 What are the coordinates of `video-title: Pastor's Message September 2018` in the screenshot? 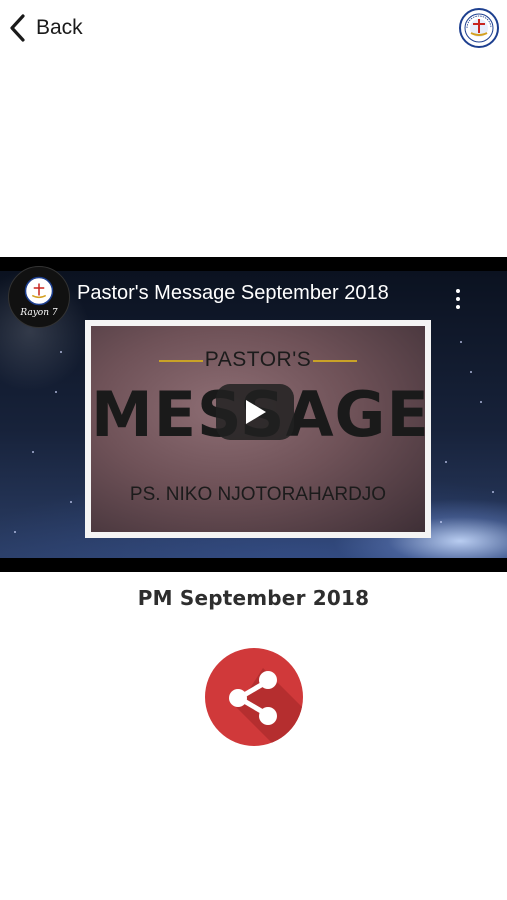 It's located at (233, 293).